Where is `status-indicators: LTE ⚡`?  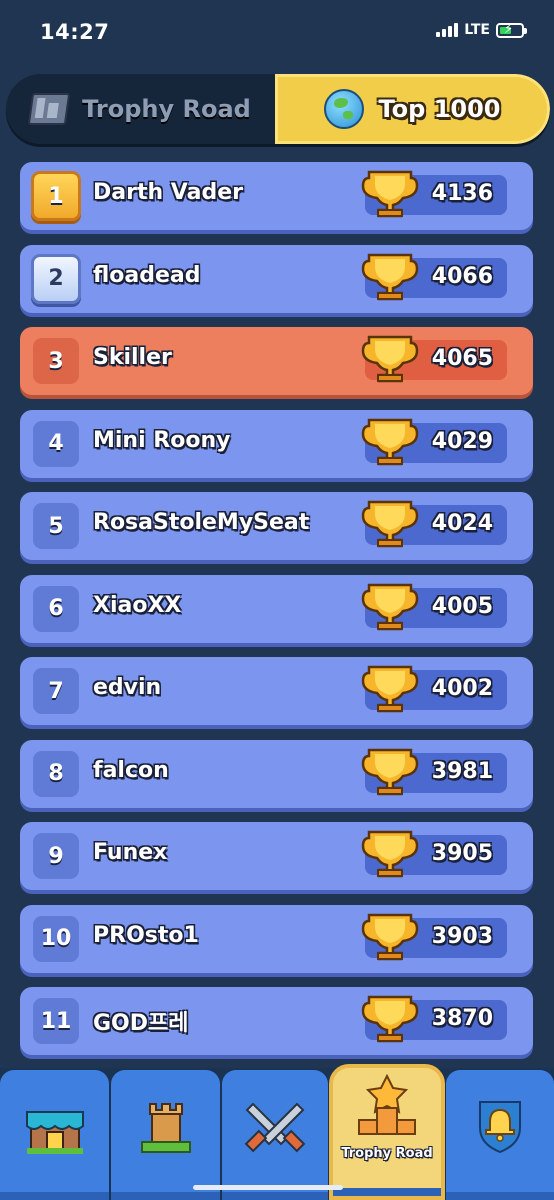
status-indicators: LTE ⚡ is located at coordinates (481, 30).